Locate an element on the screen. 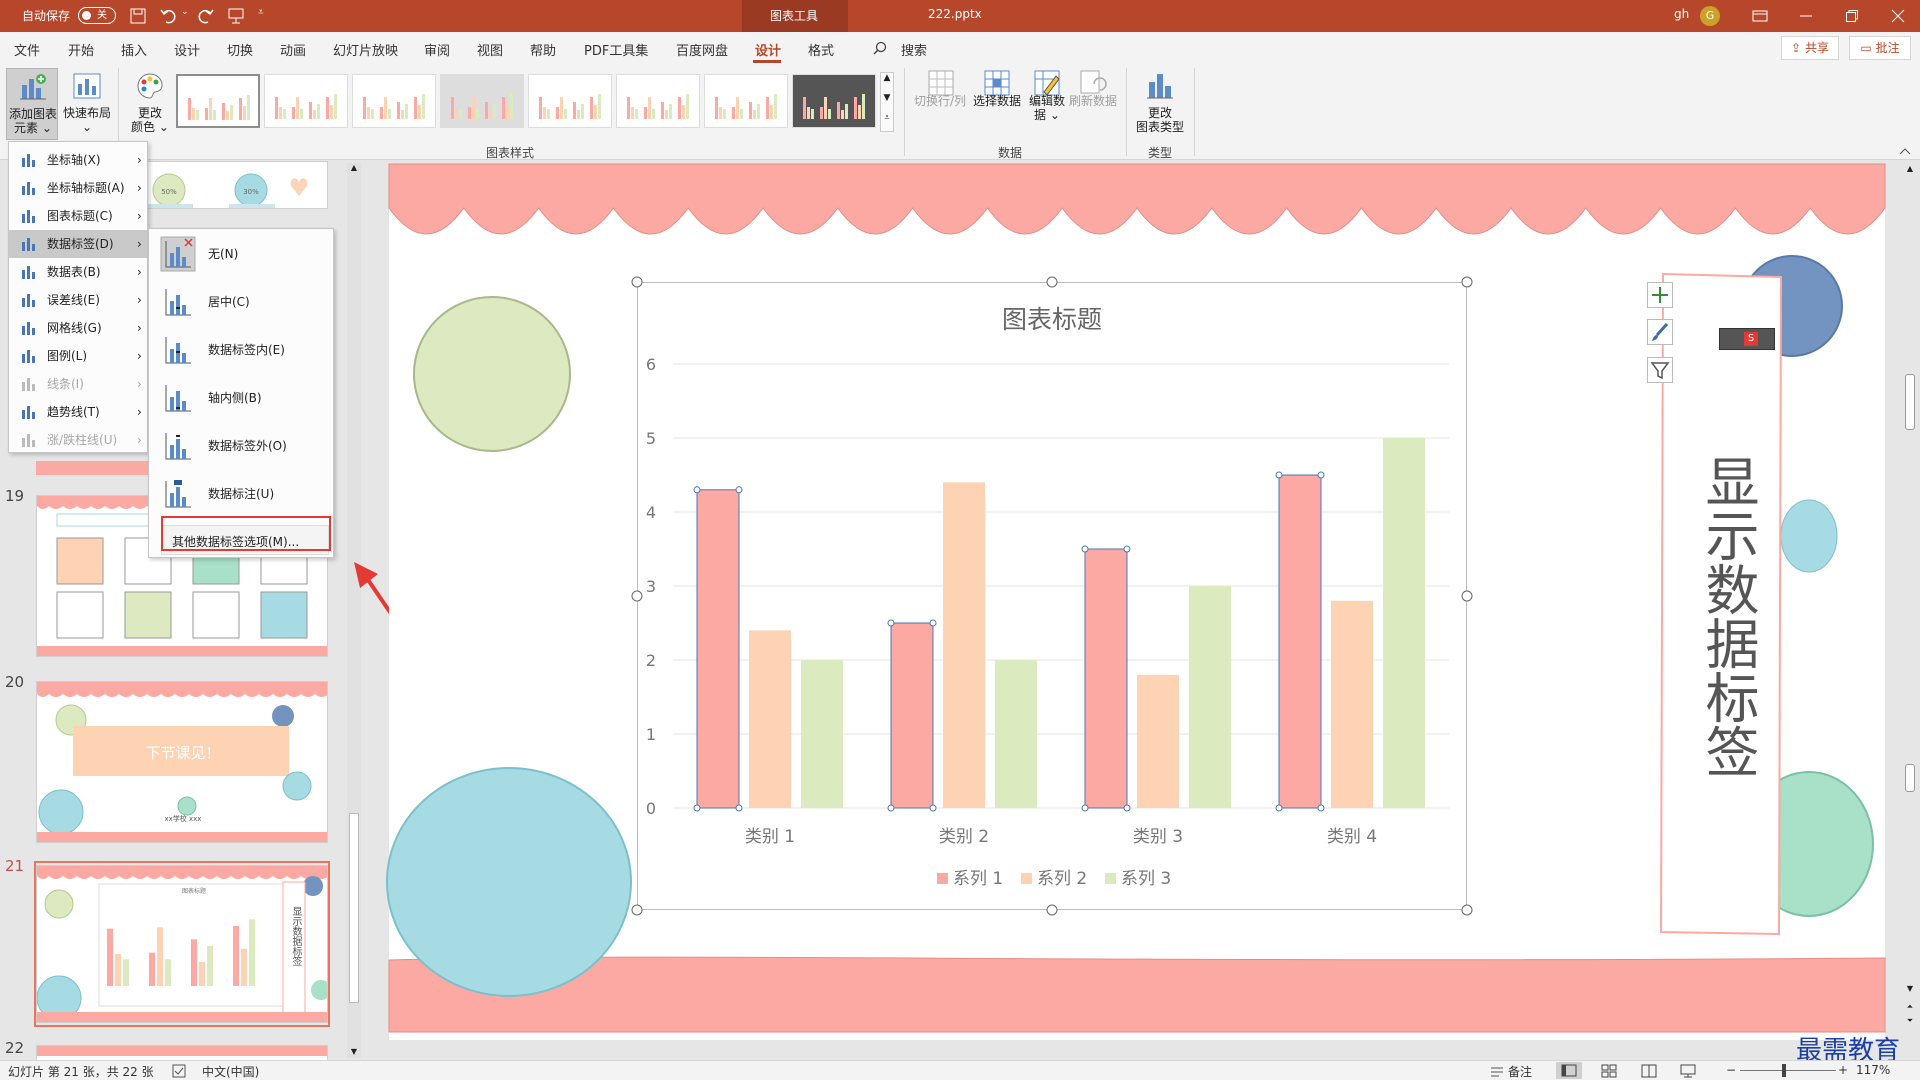 The image size is (1920, 1080). scroll-up-icon: ▲ is located at coordinates (1910, 168).